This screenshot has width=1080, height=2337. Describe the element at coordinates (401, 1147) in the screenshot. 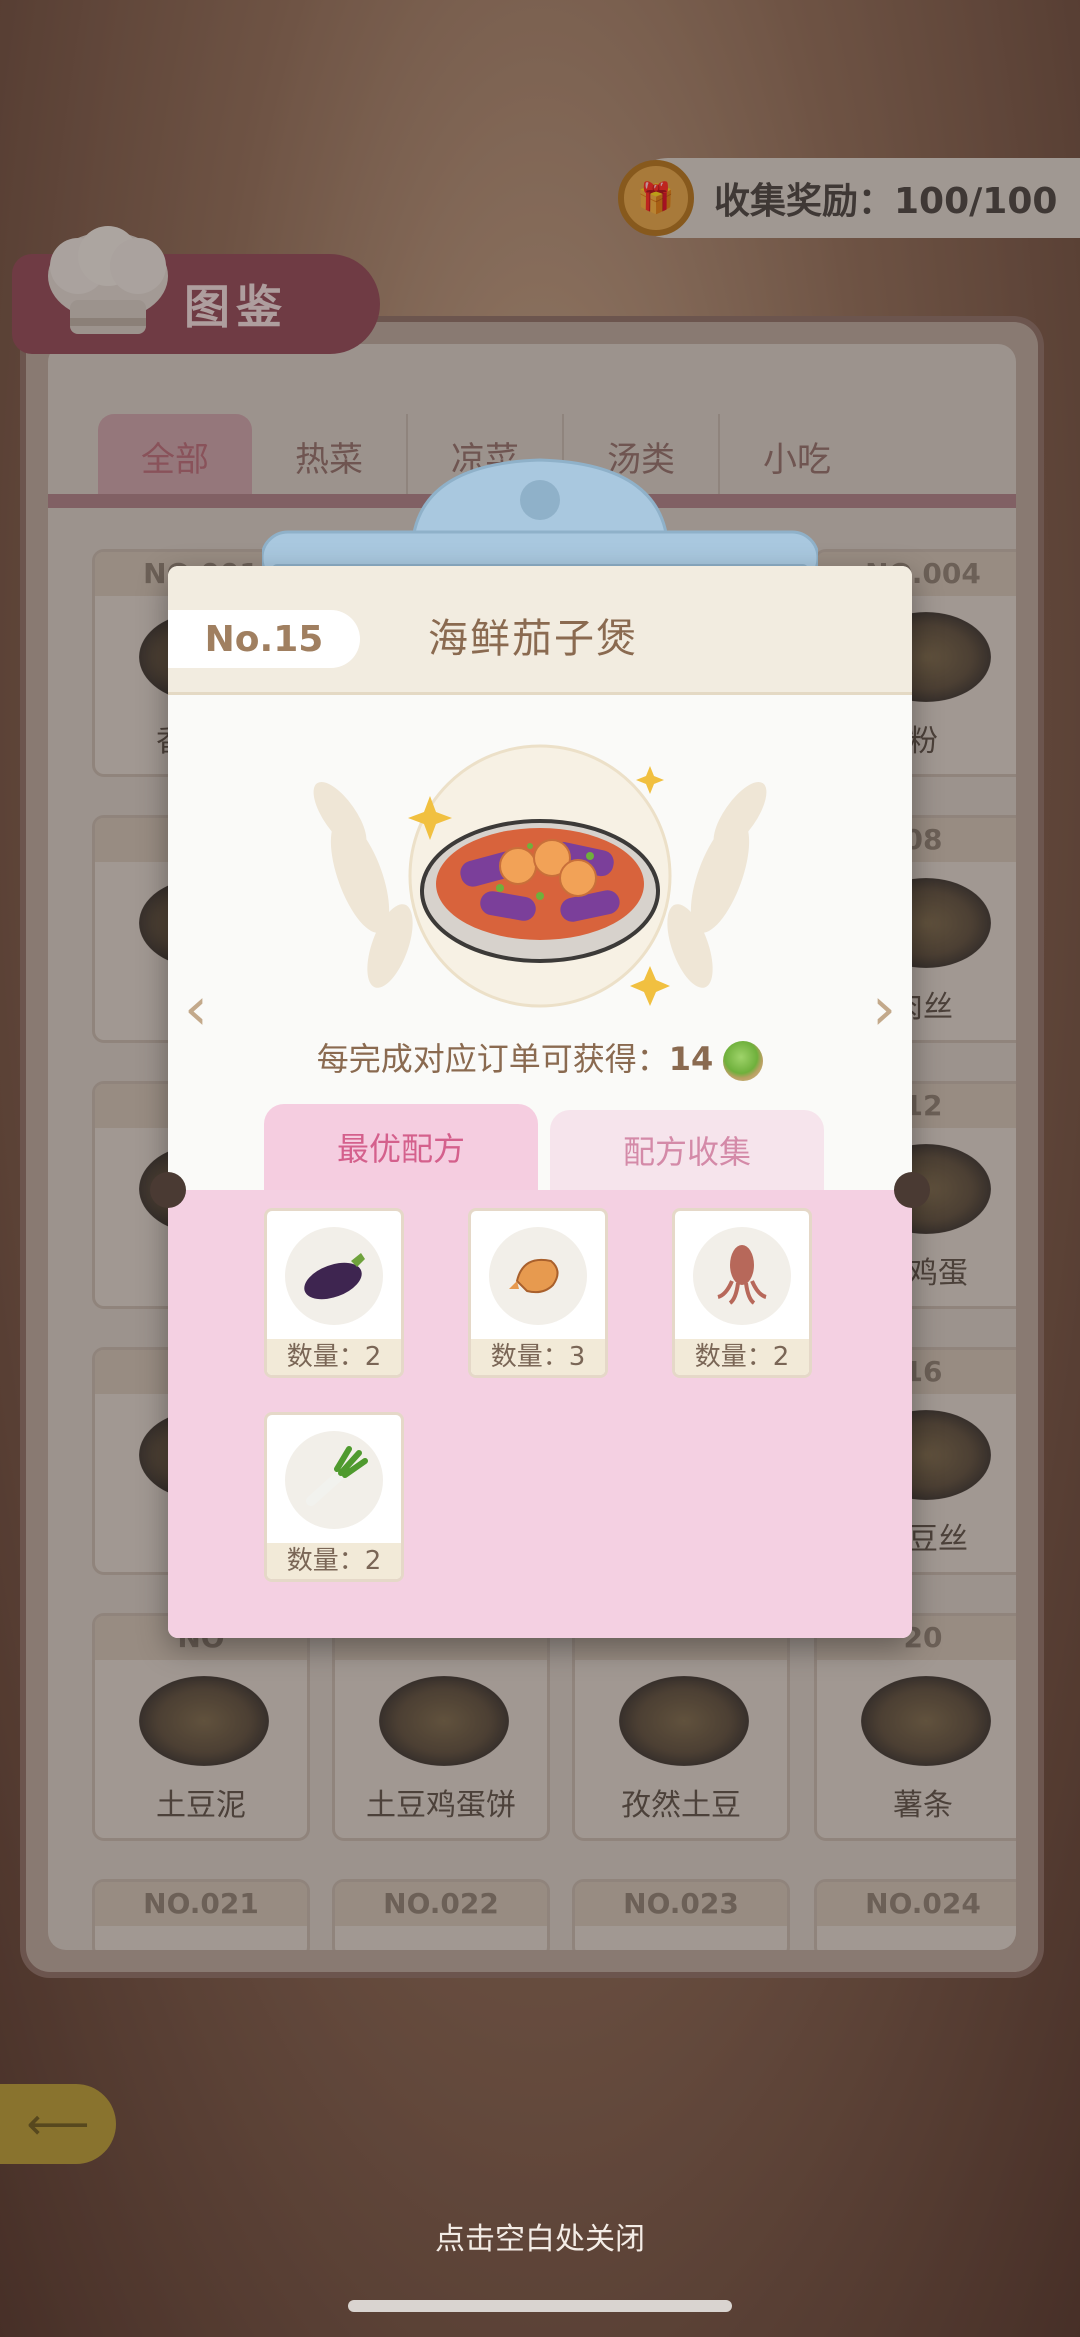

I see `tab-best-recipe: 最优配方` at that location.